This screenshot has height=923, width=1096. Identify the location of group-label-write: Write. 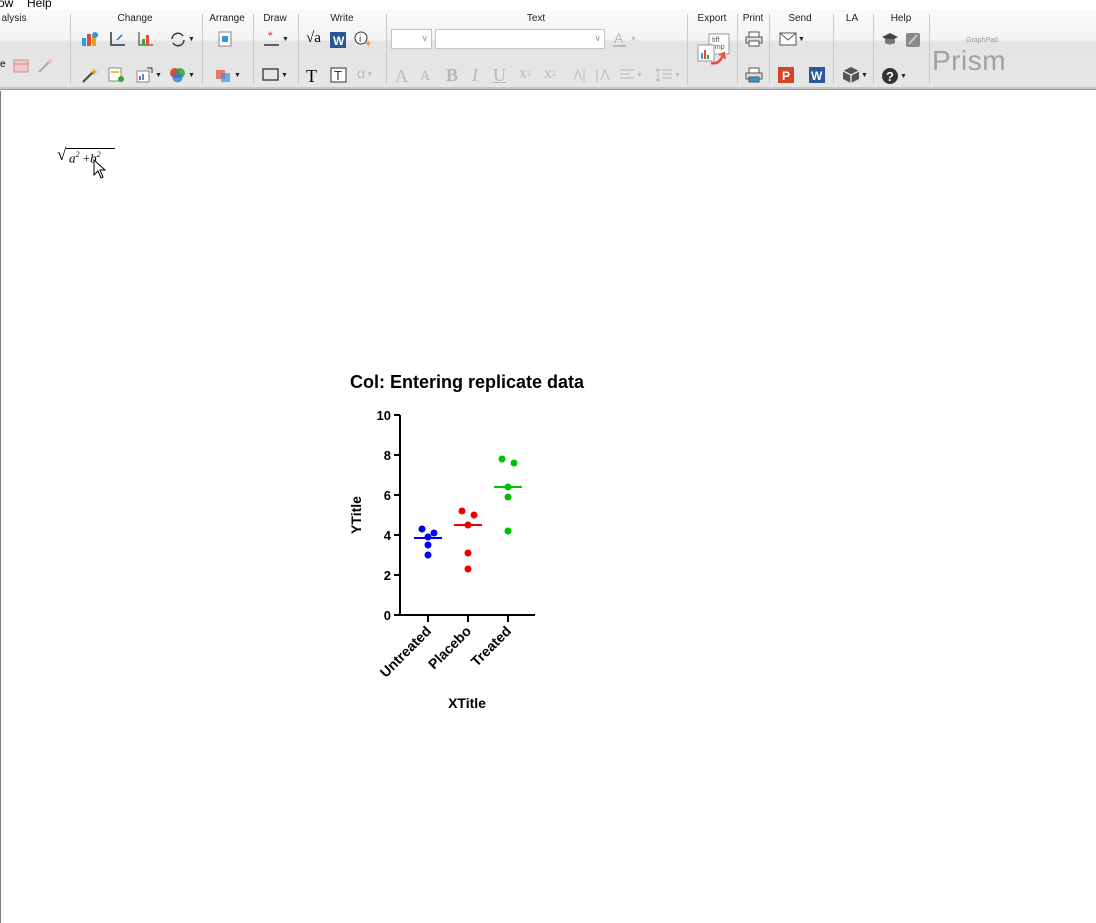
(342, 18).